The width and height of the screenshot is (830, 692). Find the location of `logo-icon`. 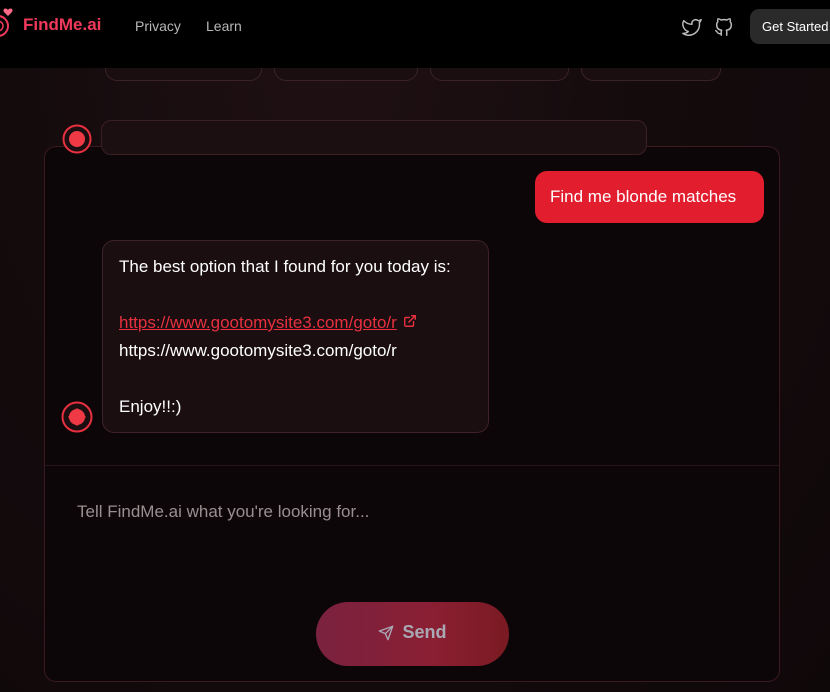

logo-icon is located at coordinates (8, 26).